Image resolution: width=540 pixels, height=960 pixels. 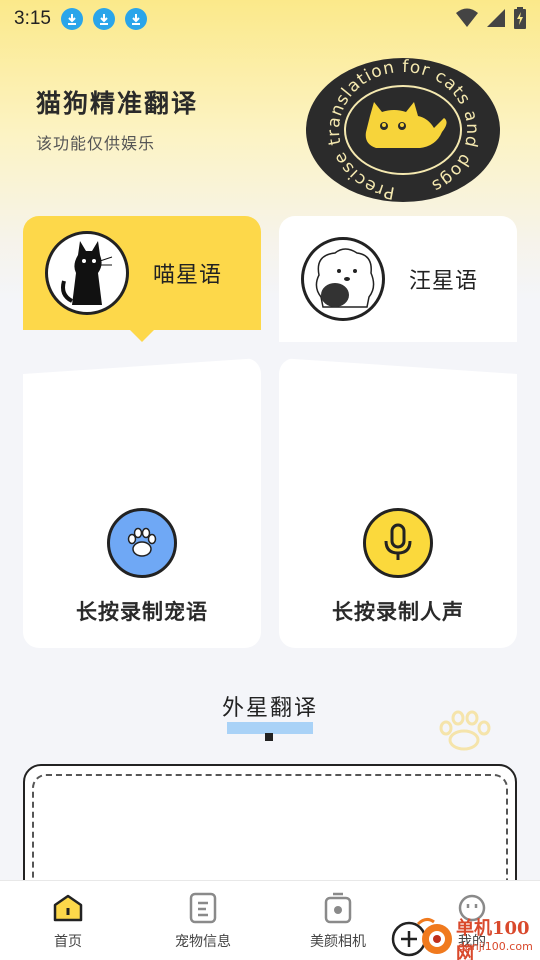 What do you see at coordinates (467, 20) in the screenshot?
I see `wifi-icon` at bounding box center [467, 20].